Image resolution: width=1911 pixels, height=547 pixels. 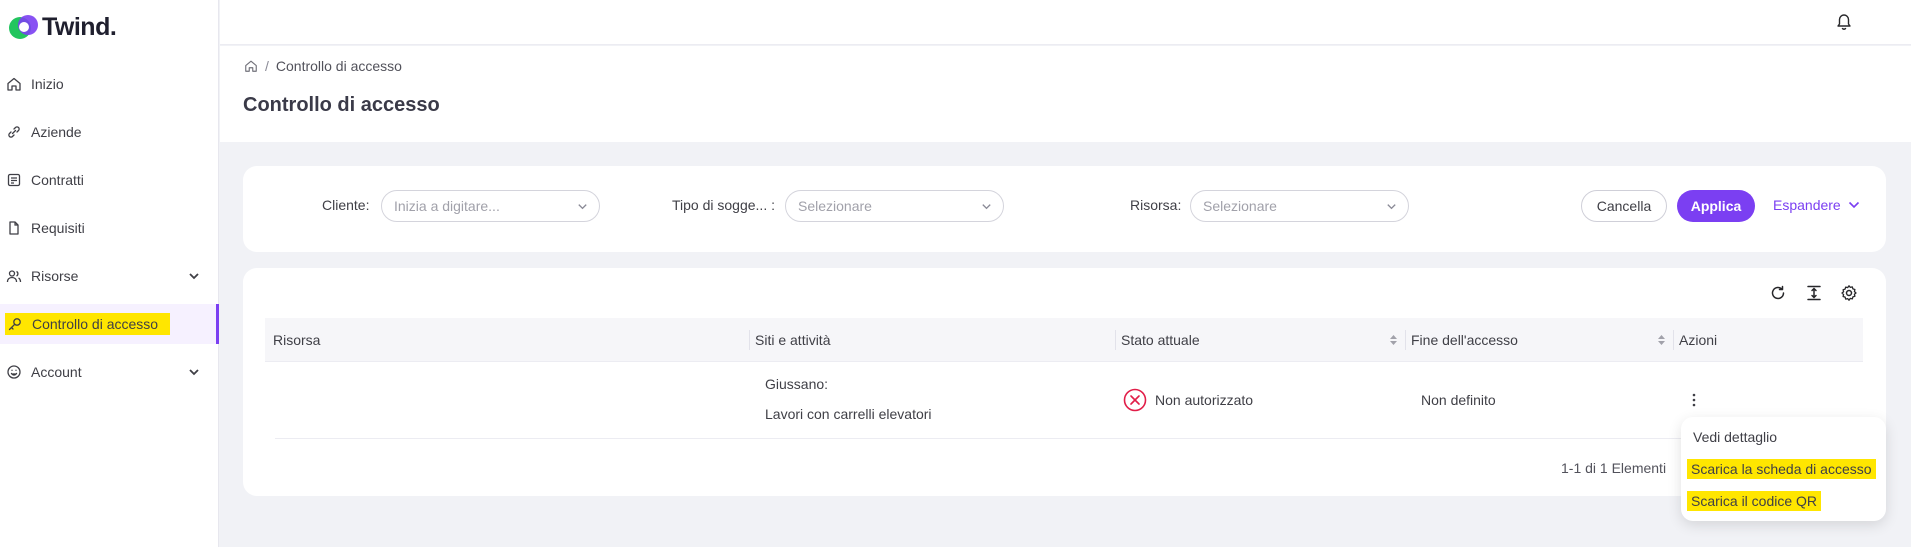 What do you see at coordinates (1156, 205) in the screenshot?
I see `filter-label-risorsa: Risorsa:` at bounding box center [1156, 205].